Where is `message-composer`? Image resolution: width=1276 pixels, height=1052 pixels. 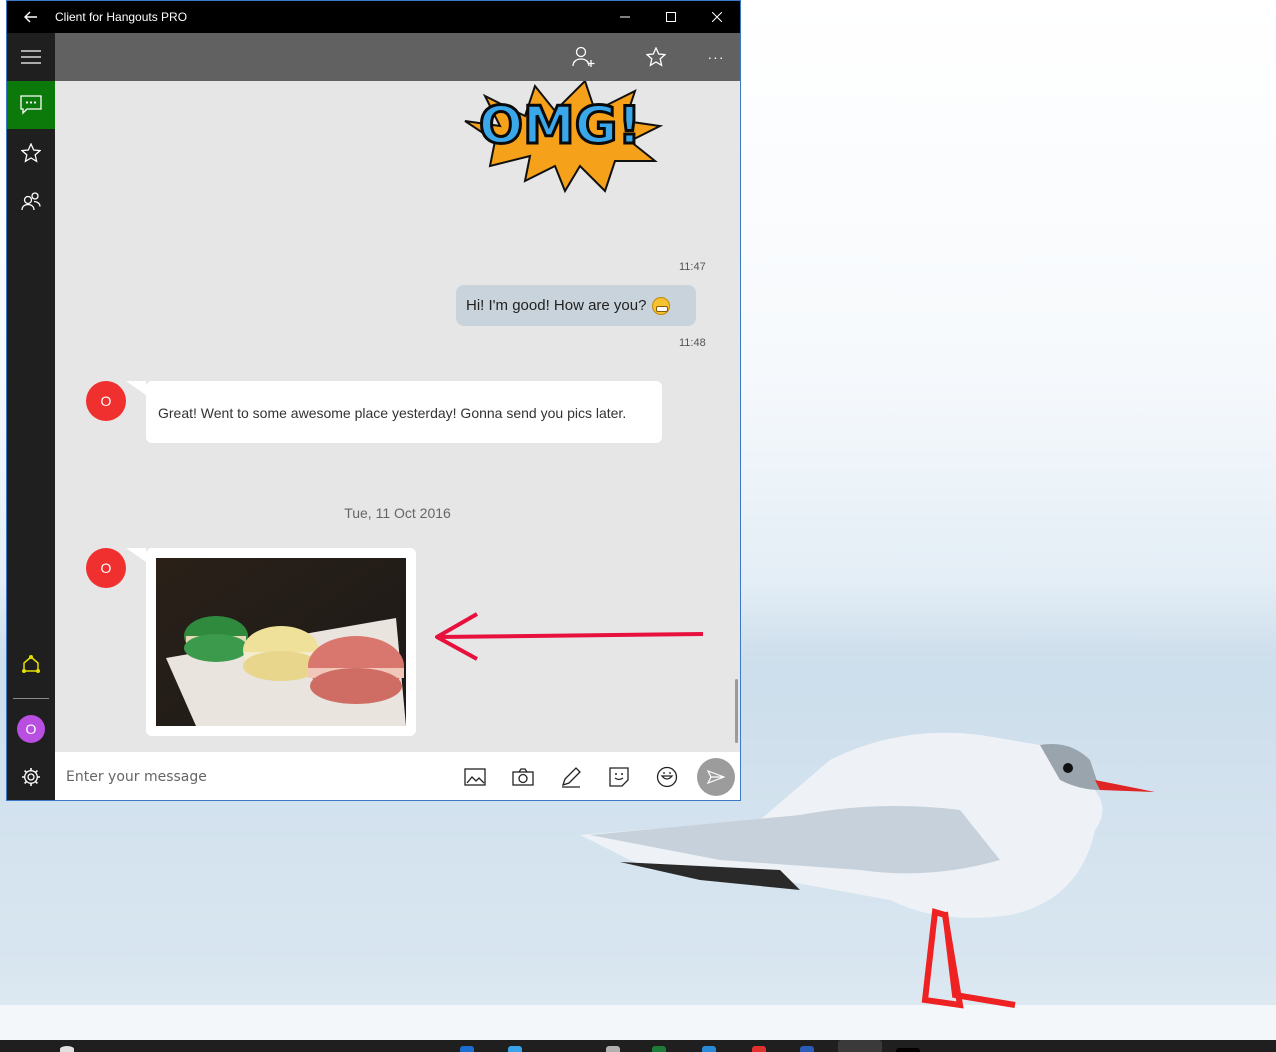
message-composer is located at coordinates (397, 776).